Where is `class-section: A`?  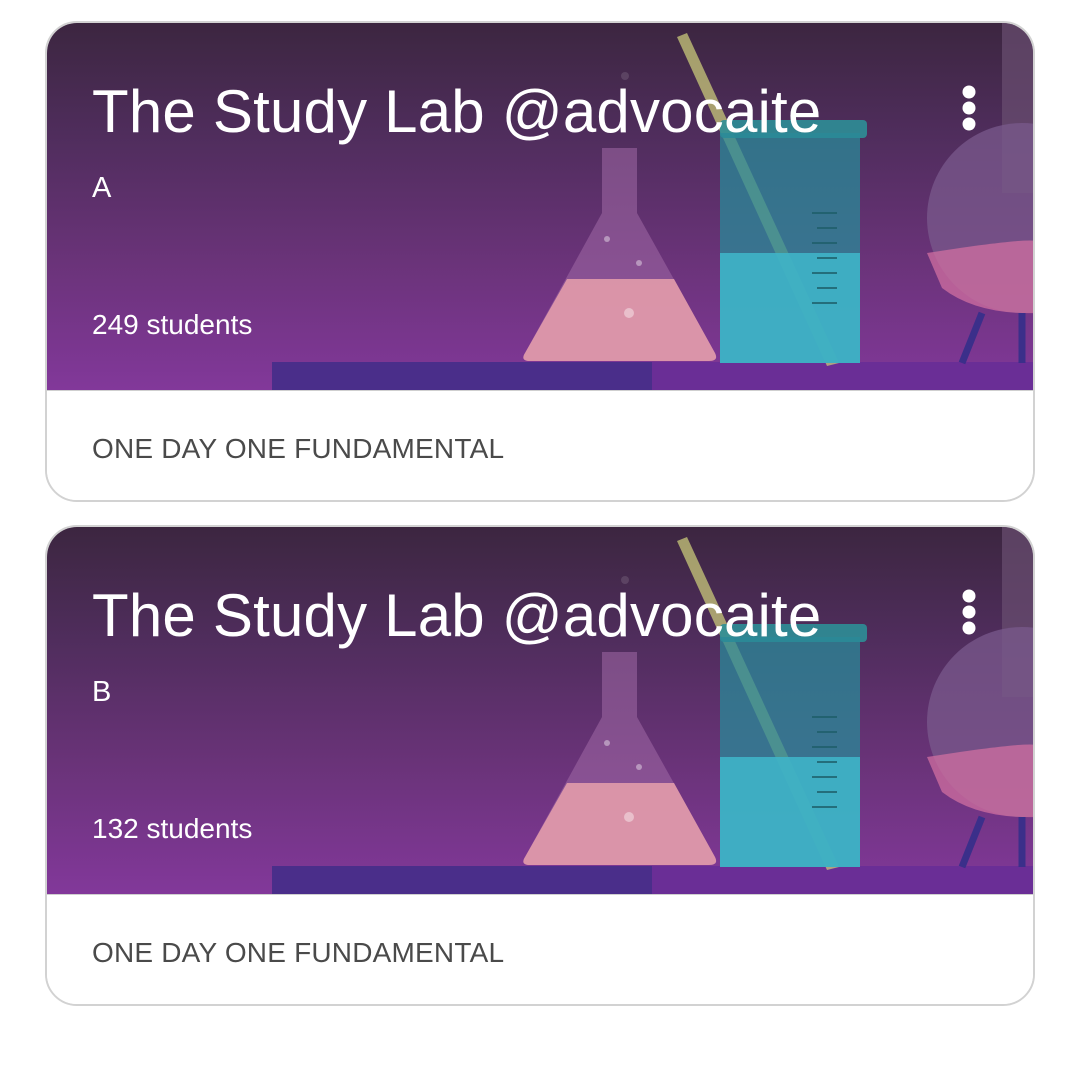
class-section: A is located at coordinates (102, 188).